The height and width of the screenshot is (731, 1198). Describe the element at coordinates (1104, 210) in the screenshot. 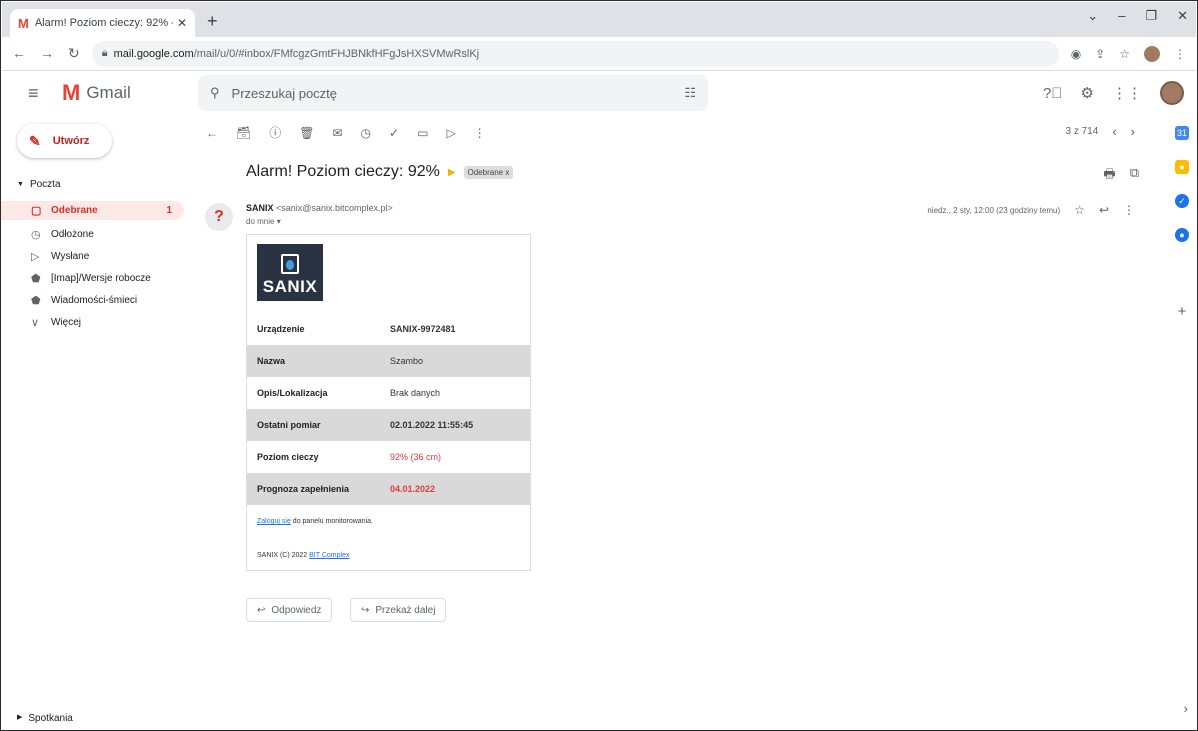

I see `reply-icon: ↩` at that location.